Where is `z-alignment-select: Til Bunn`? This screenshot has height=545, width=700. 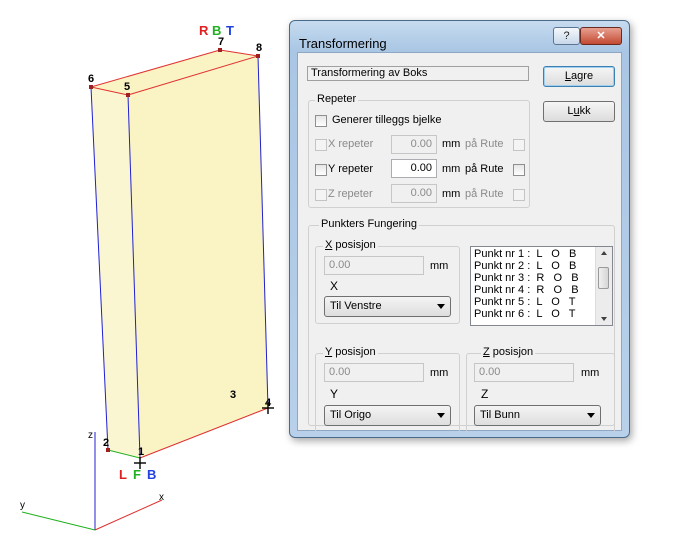
z-alignment-select: Til Bunn is located at coordinates (537, 415).